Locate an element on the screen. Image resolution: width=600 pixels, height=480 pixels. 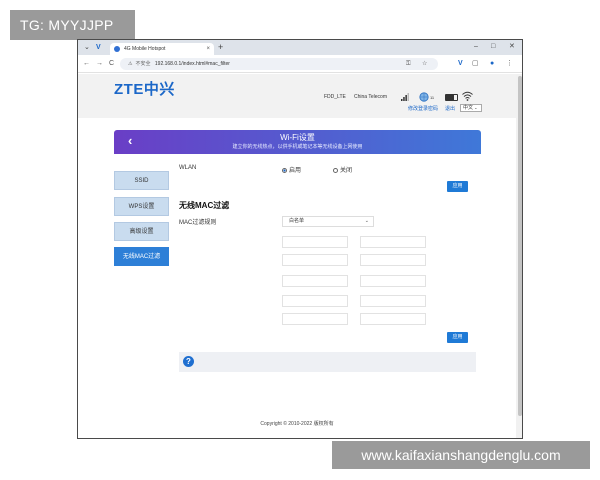
network-name: FDD_LTE is located at coordinates (335, 97).